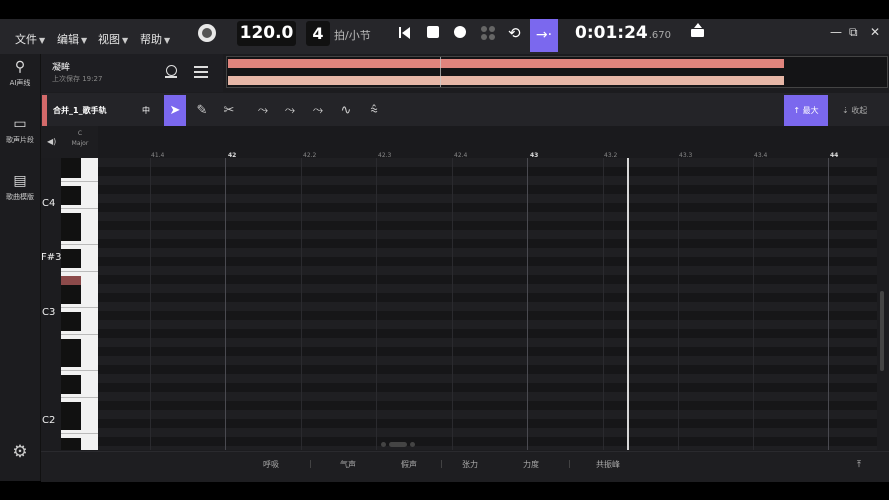  What do you see at coordinates (20, 73) in the screenshot?
I see `sidebar-item-ai-voice: ⚲ AI声线` at bounding box center [20, 73].